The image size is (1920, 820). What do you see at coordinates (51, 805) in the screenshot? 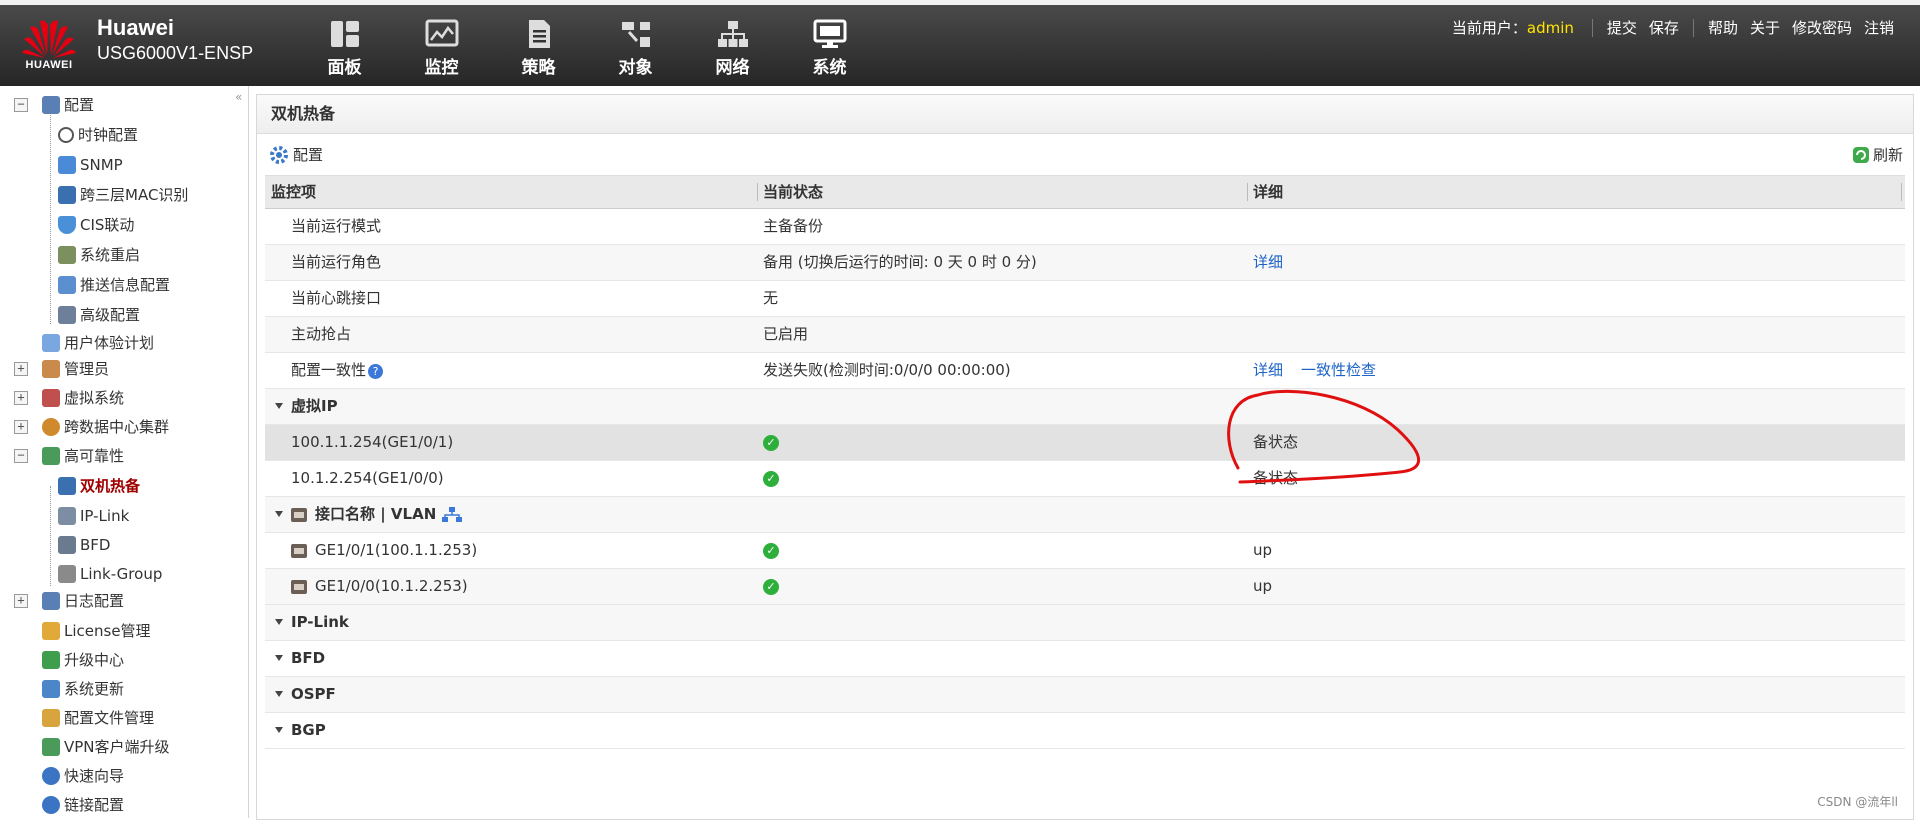
I see `link-config-icon` at bounding box center [51, 805].